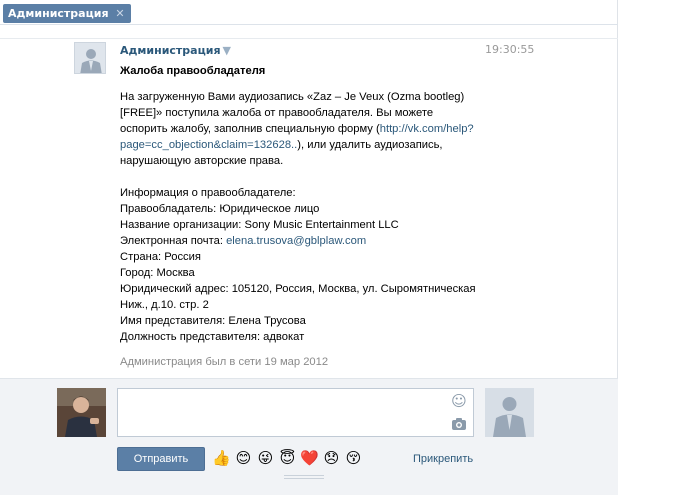  Describe the element at coordinates (309, 24) in the screenshot. I see `tab-divider` at that location.